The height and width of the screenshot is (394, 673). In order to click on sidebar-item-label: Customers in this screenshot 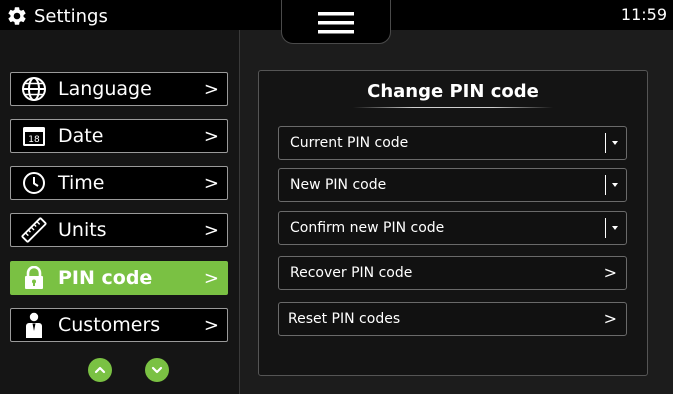, I will do `click(109, 325)`.